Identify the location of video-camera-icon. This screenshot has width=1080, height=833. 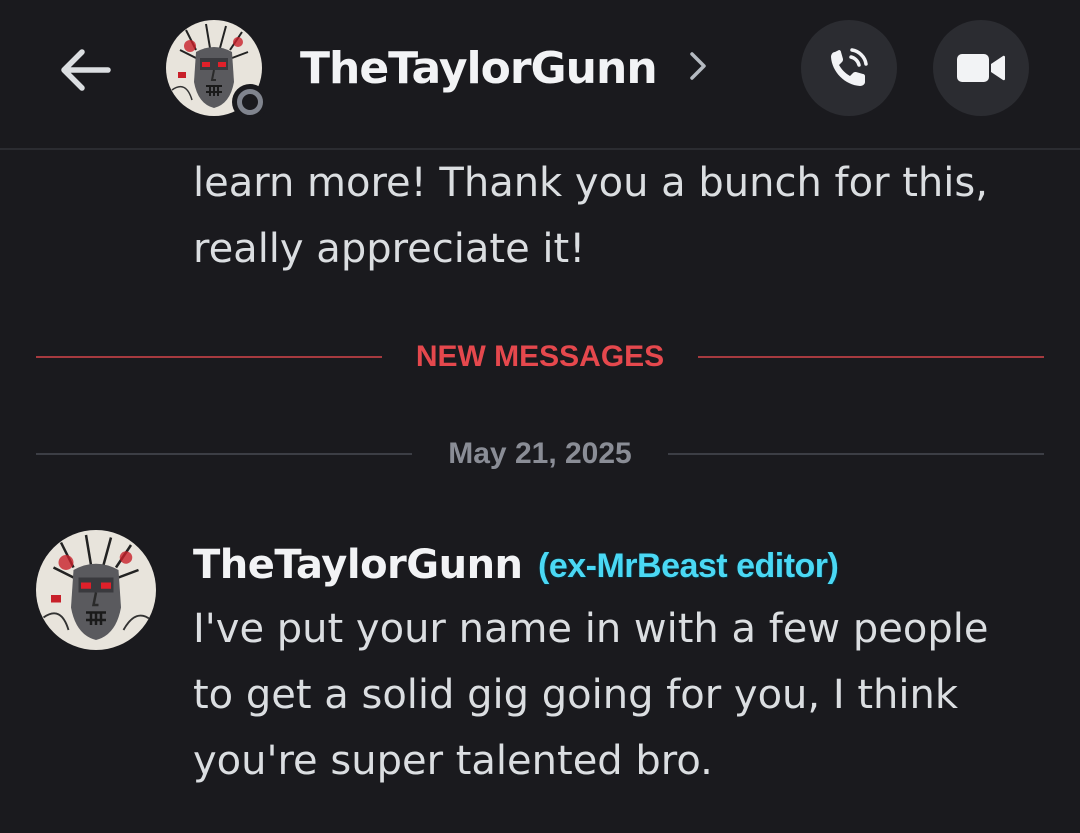
(981, 68).